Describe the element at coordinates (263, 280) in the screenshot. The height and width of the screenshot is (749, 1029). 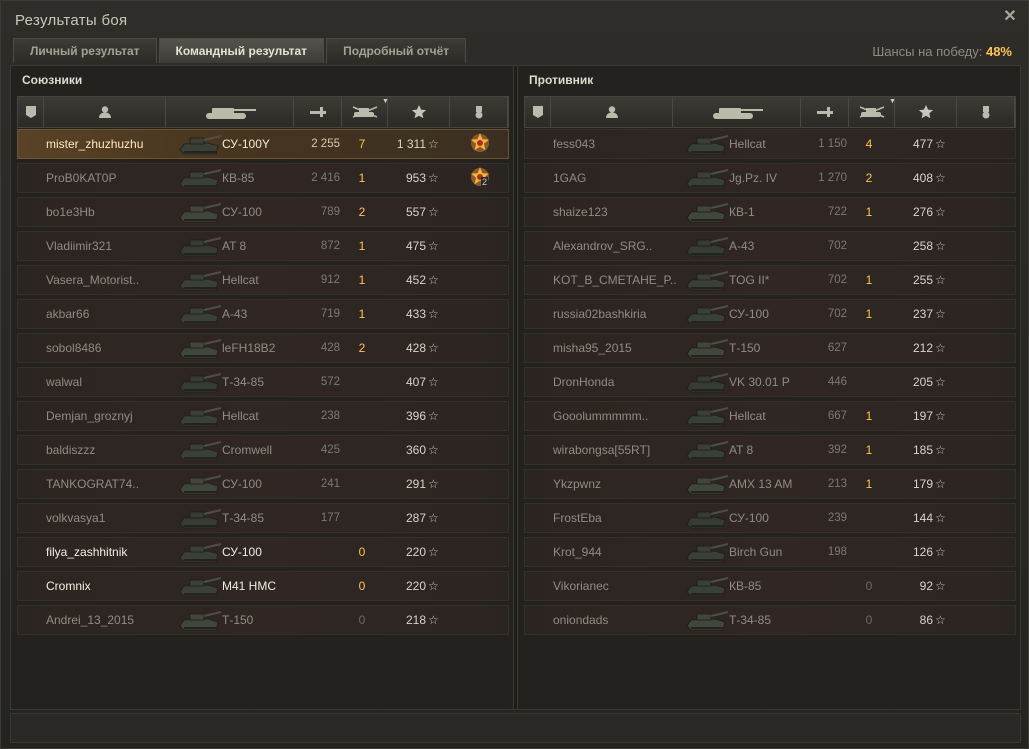
I see `player-row: Vasera_Motorist.. Hellcat 912 1 452 ☆` at that location.